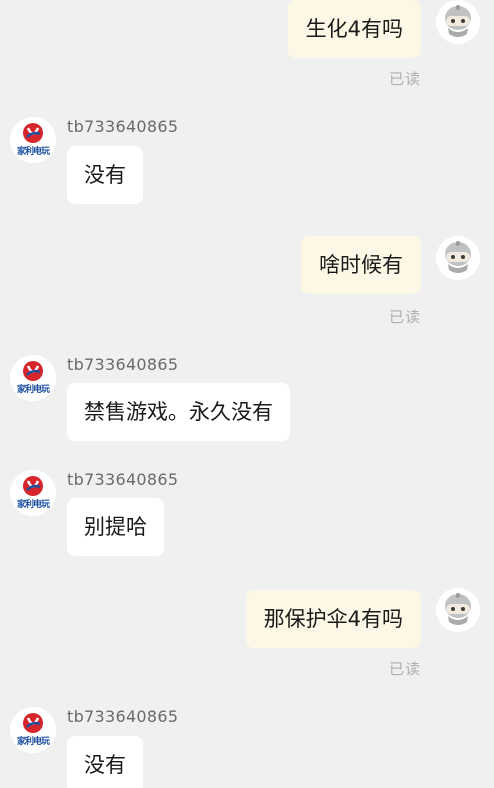 The image size is (494, 788). What do you see at coordinates (361, 265) in the screenshot?
I see `message-bubble: 啥时候有` at bounding box center [361, 265].